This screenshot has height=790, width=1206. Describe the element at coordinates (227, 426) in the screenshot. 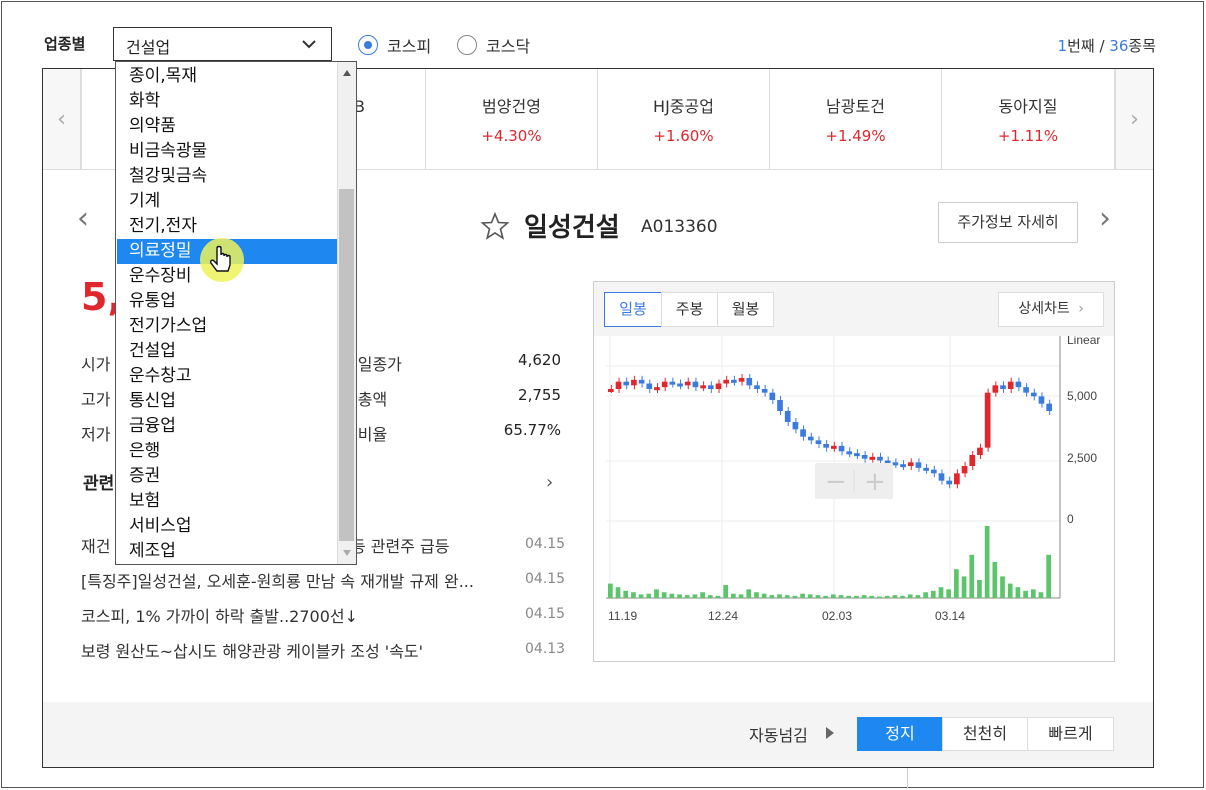

I see `dropdown-option: 금융업` at that location.